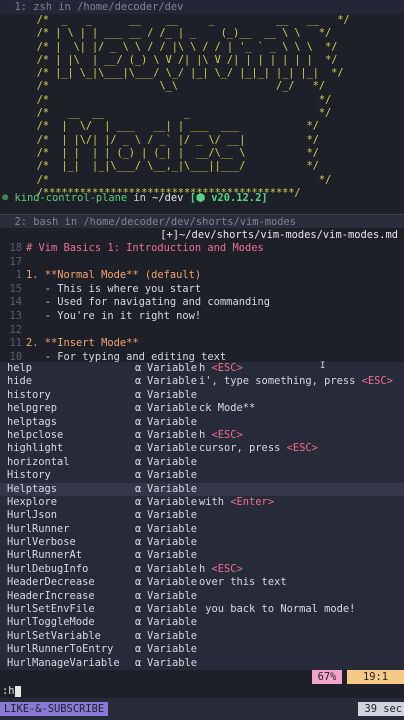 The image size is (404, 720). Describe the element at coordinates (375, 677) in the screenshot. I see `cursor-position: 19:1` at that location.